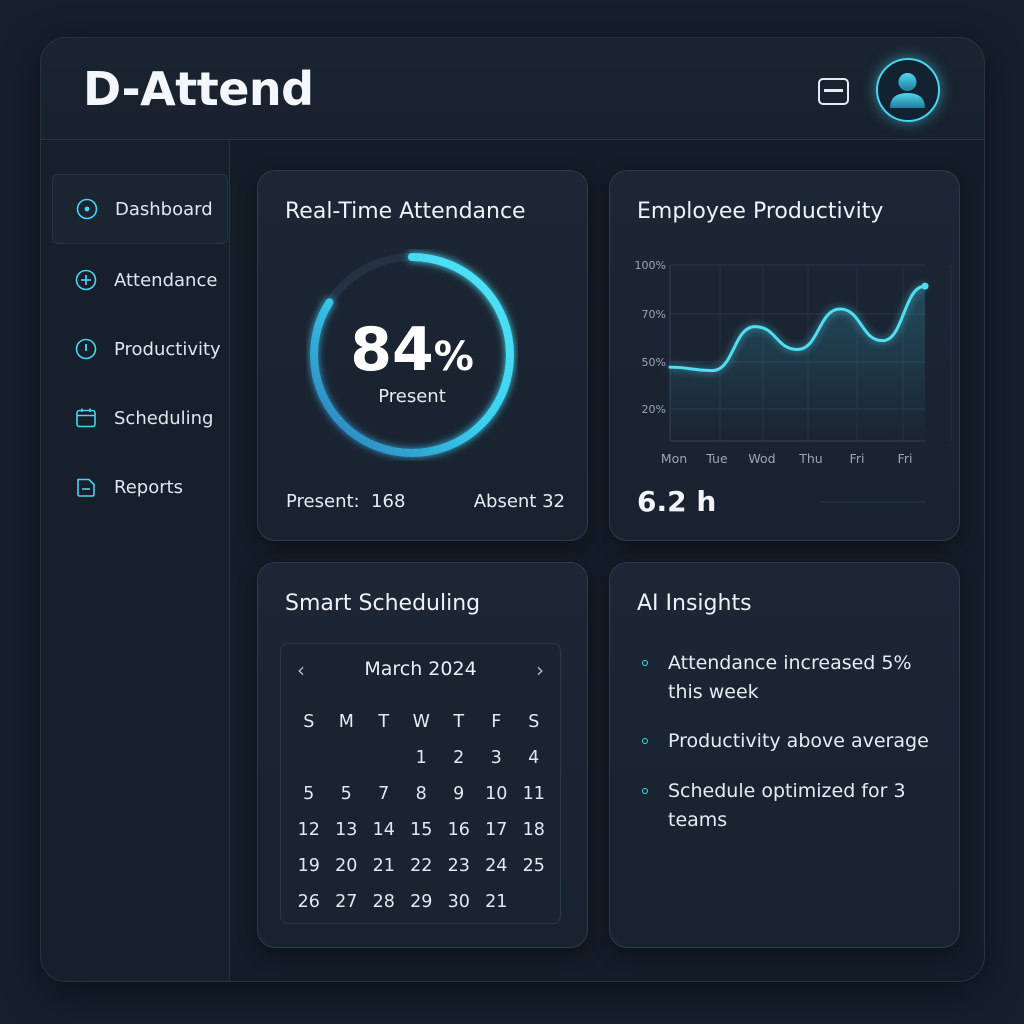 Image resolution: width=1024 pixels, height=1024 pixels. What do you see at coordinates (650, 265) in the screenshot?
I see `y-tick-label: 100%` at bounding box center [650, 265].